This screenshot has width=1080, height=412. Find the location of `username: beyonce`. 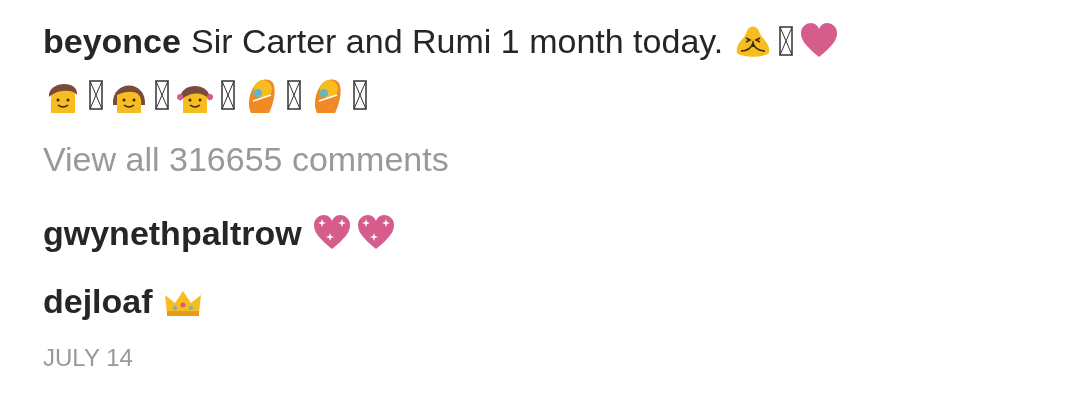

username: beyonce is located at coordinates (112, 41).